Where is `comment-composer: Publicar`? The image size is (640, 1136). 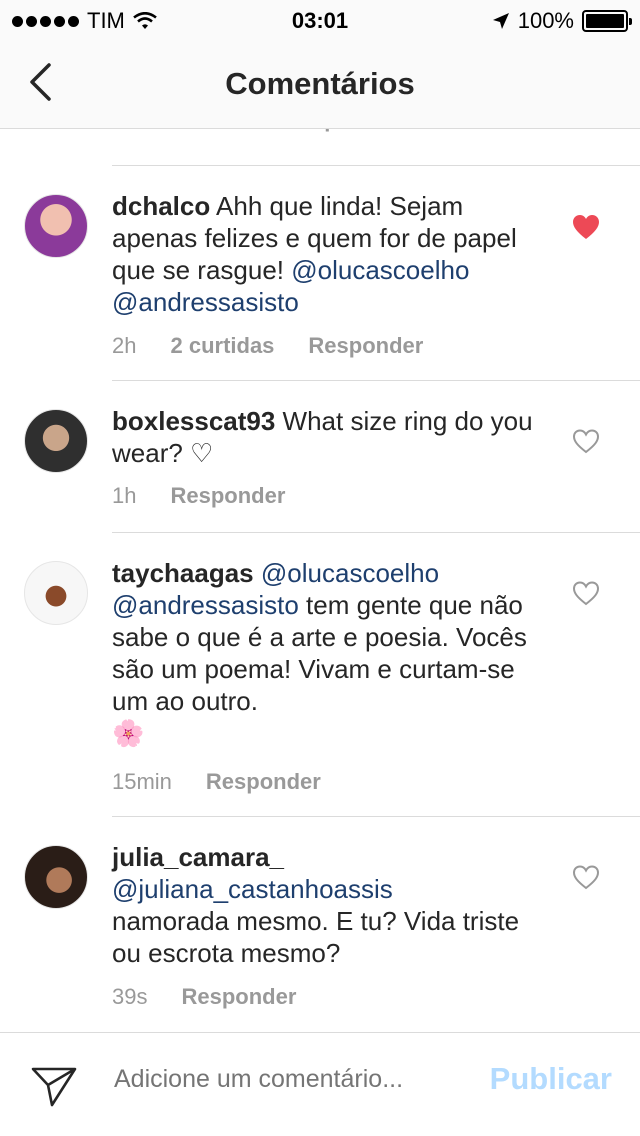
comment-composer: Publicar is located at coordinates (320, 1084).